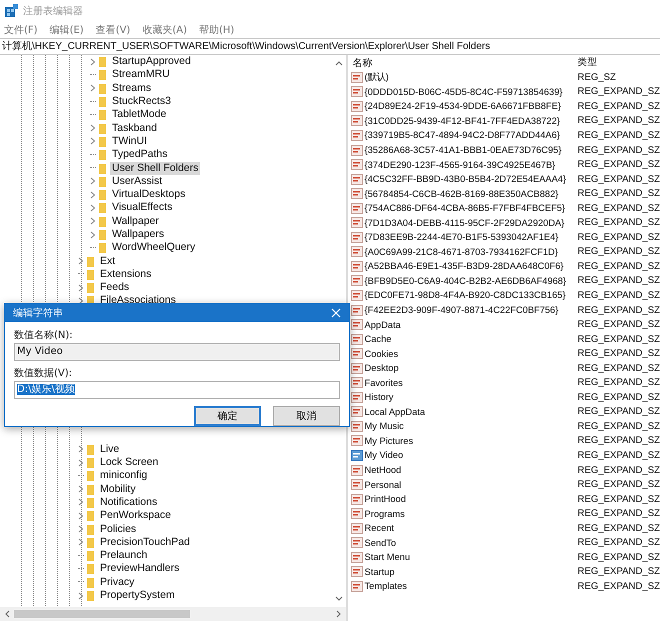 This screenshot has height=621, width=660. Describe the element at coordinates (471, 295) in the screenshot. I see `value-name: {EDC0FE71-98D8-4F4A-B920-C8DC133CB165}` at that location.